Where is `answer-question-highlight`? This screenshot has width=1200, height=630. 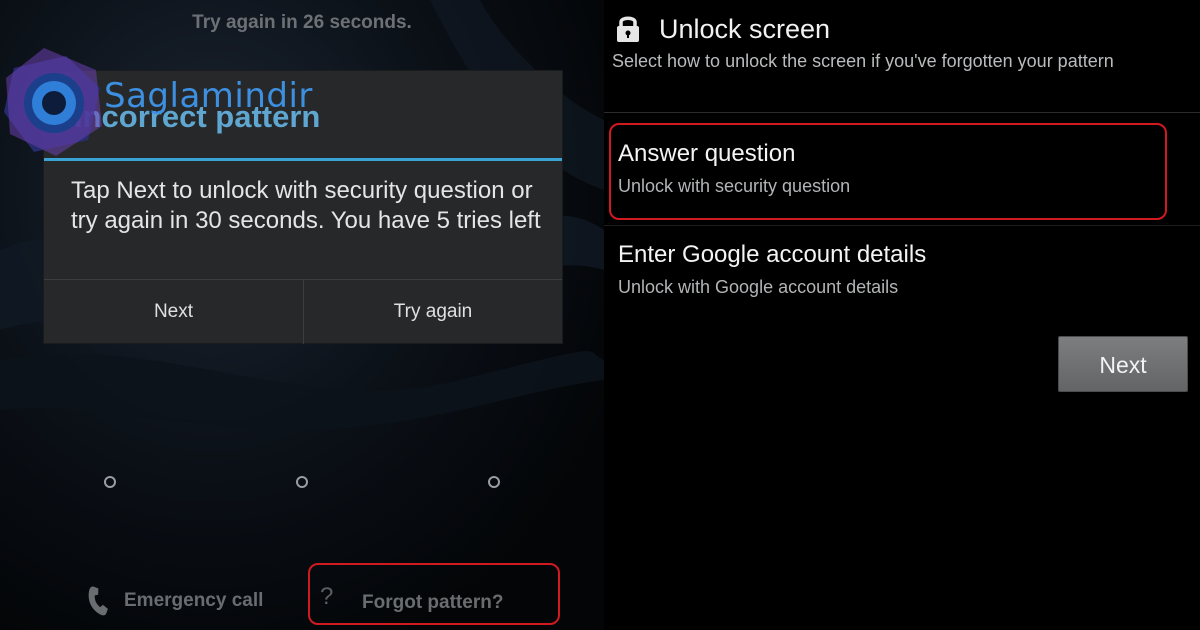 answer-question-highlight is located at coordinates (888, 171).